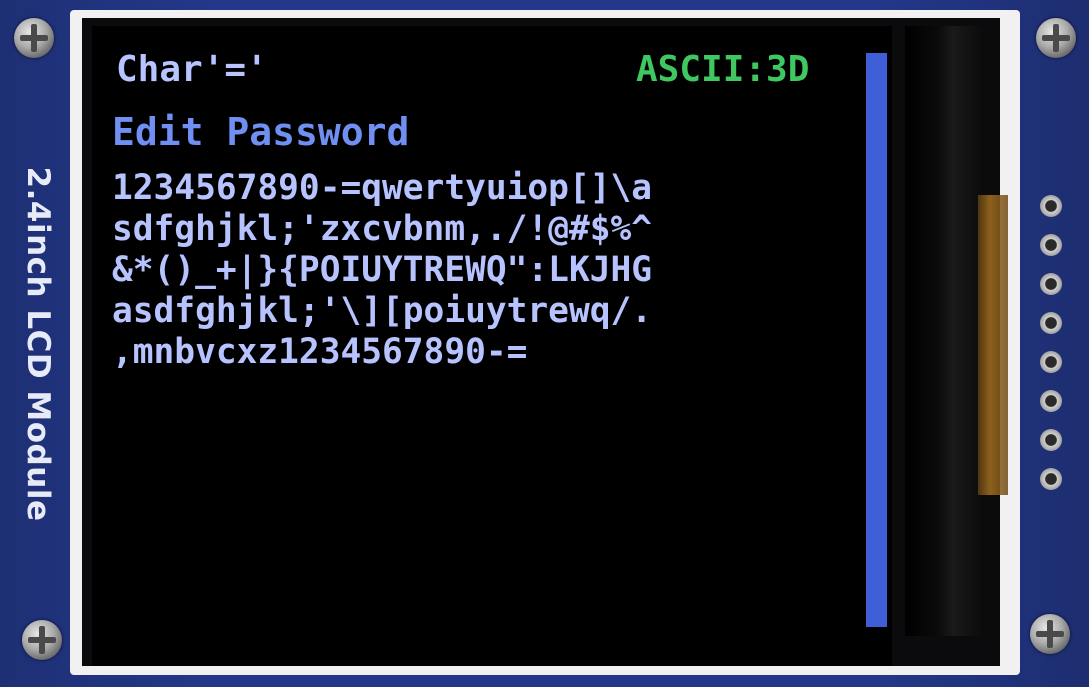 The image size is (1089, 687). What do you see at coordinates (382, 229) in the screenshot?
I see `password-line: sdfghjkl;'zxcvbnm,./!@#$%^` at bounding box center [382, 229].